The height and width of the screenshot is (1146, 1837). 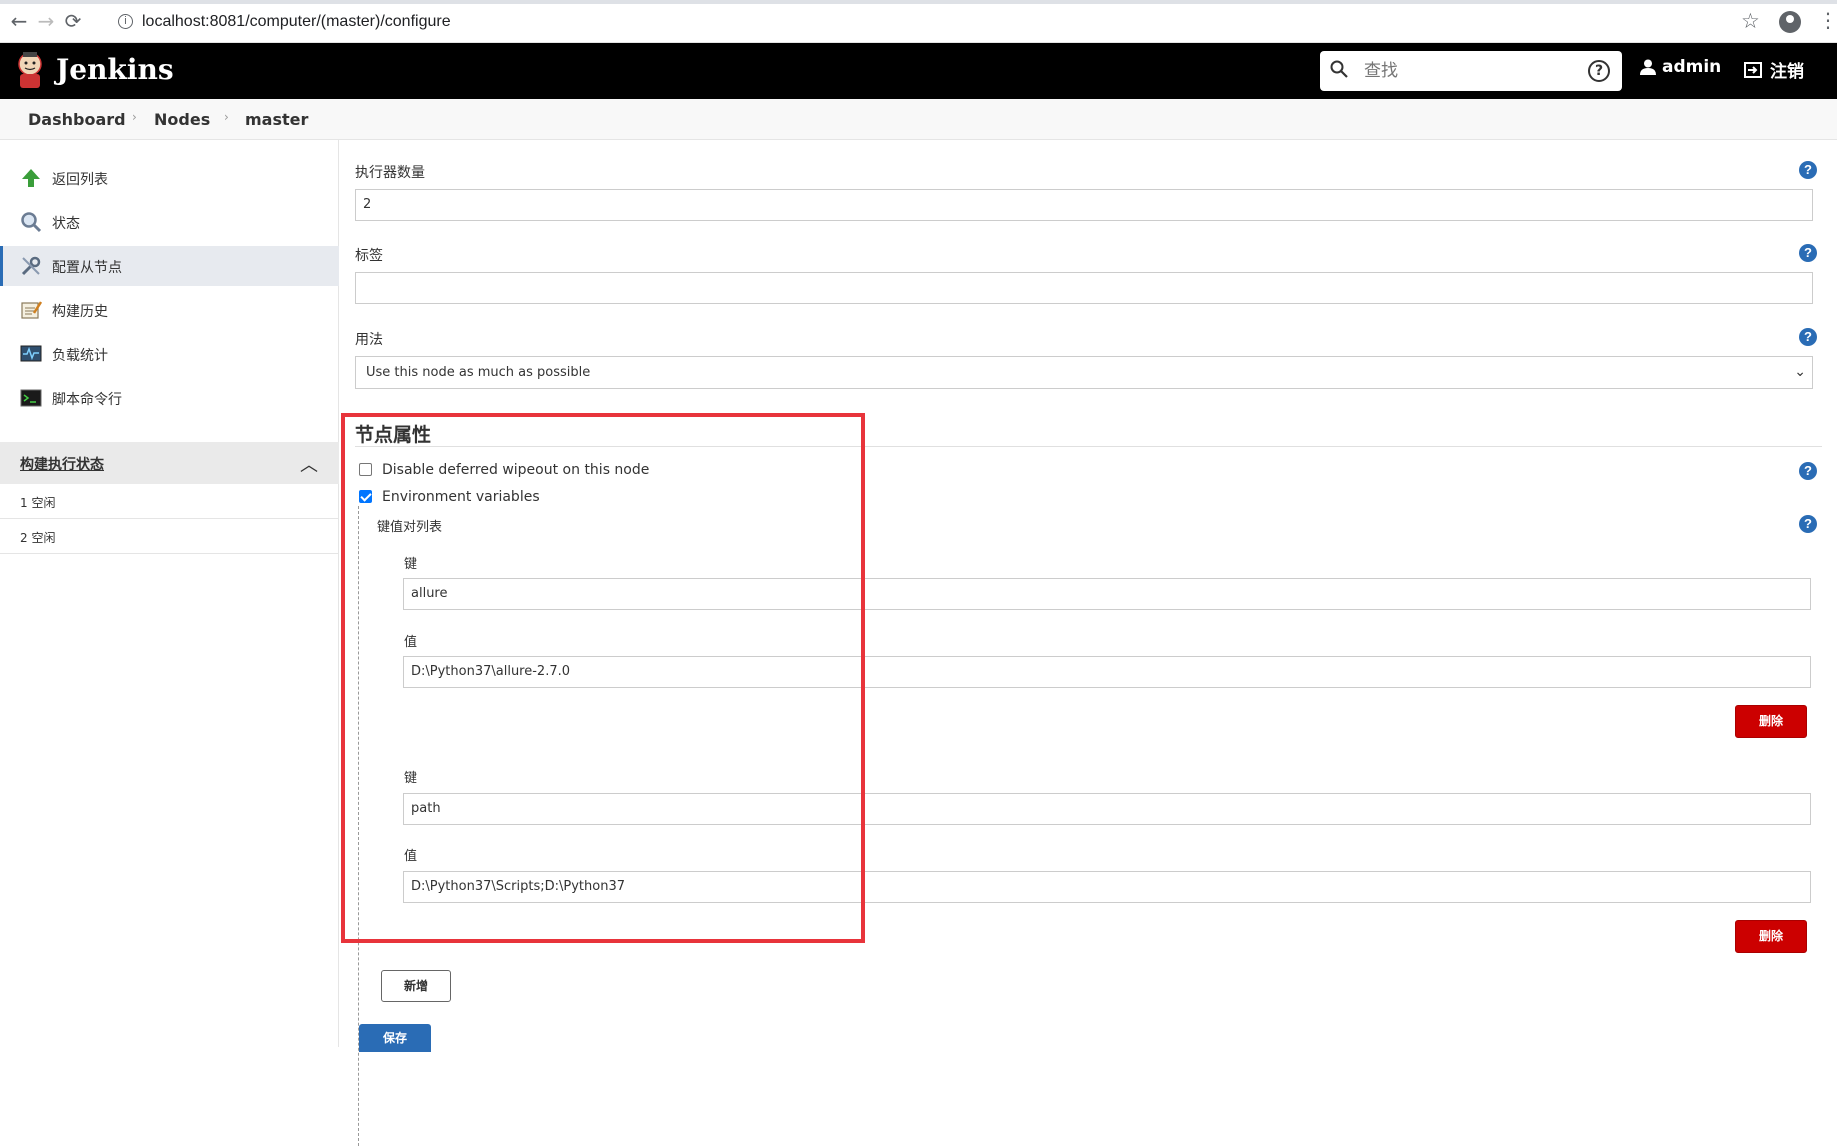 I want to click on browser-menu-icon: ⋮, so click(x=1827, y=20).